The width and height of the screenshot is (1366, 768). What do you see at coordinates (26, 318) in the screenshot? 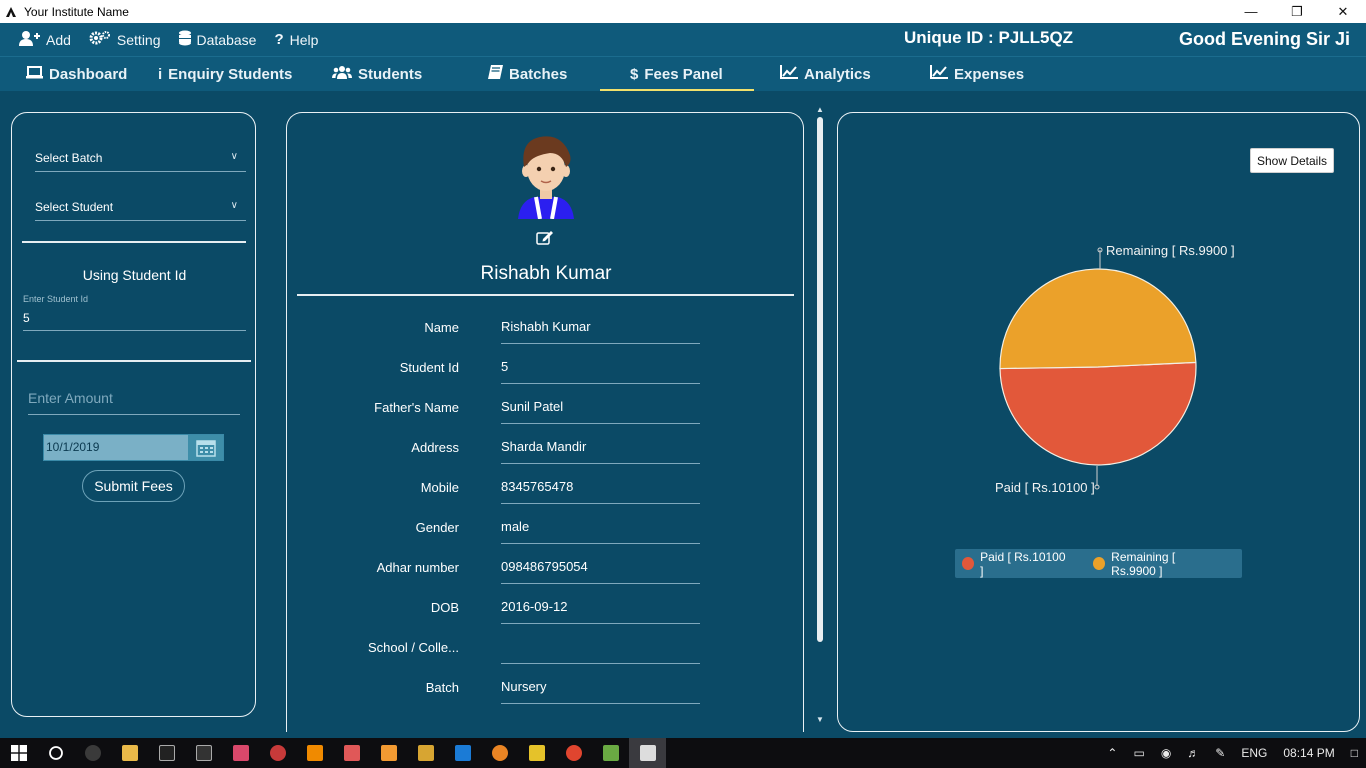
I see `student-id-input: 5` at bounding box center [26, 318].